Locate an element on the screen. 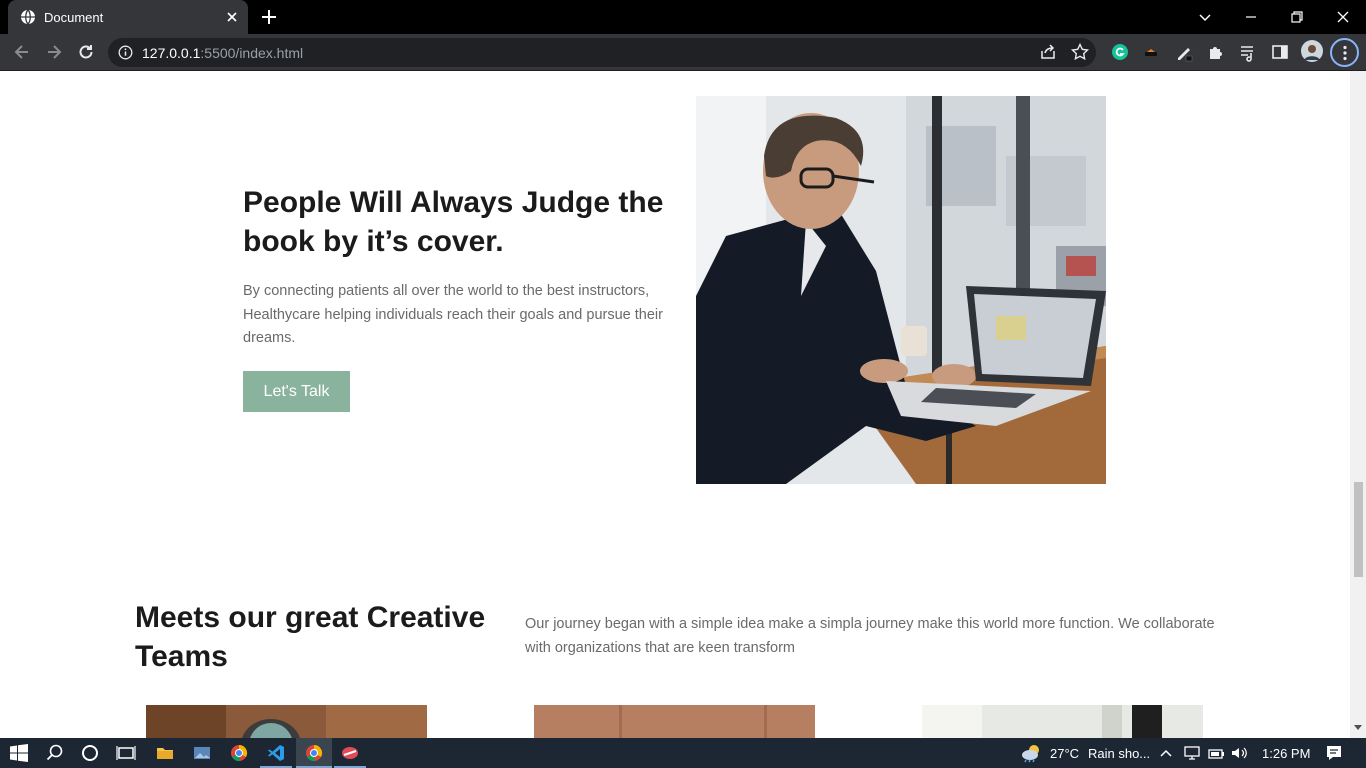 The image size is (1366, 768). site-info-icon is located at coordinates (125, 52).